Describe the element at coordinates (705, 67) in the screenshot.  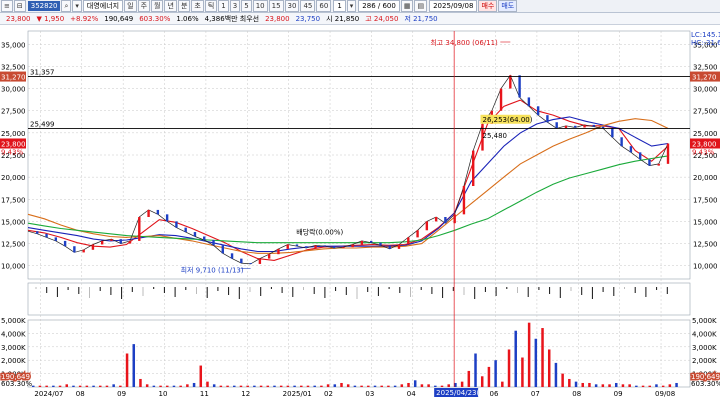
I see `y-tick-label-right: 32,500` at that location.